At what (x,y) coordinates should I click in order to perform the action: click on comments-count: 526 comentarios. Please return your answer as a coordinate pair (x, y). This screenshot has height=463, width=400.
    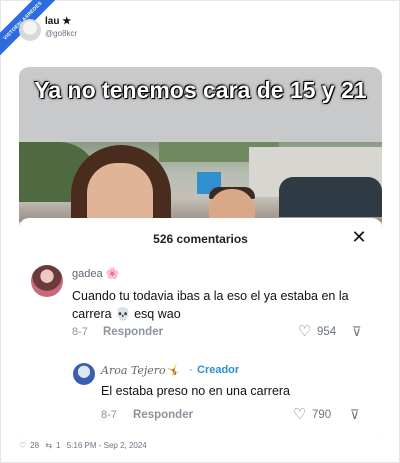
    Looking at the image, I should click on (200, 239).